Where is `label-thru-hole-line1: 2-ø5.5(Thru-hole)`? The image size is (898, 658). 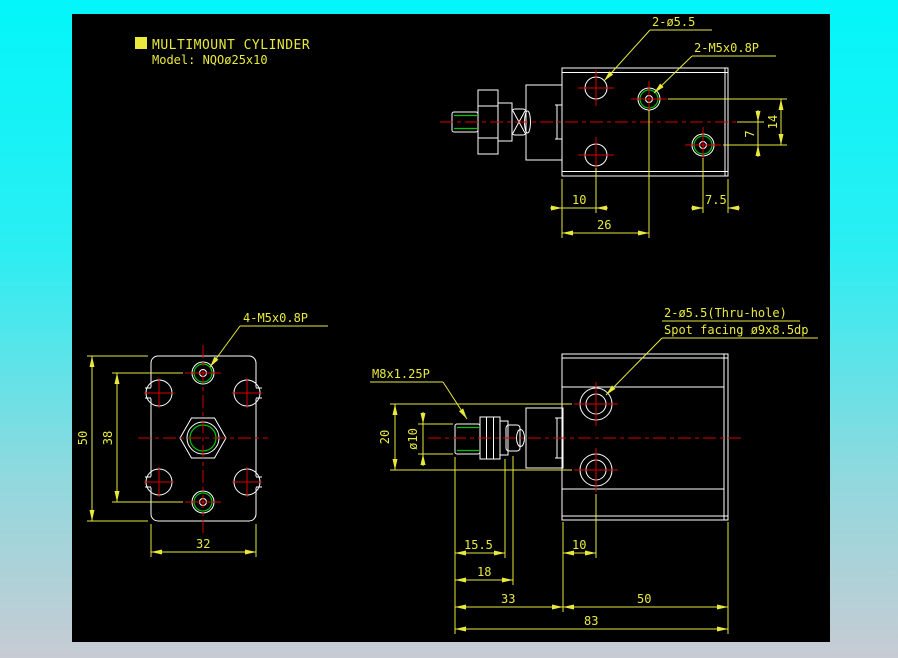
label-thru-hole-line1: 2-ø5.5(Thru-hole) is located at coordinates (725, 313).